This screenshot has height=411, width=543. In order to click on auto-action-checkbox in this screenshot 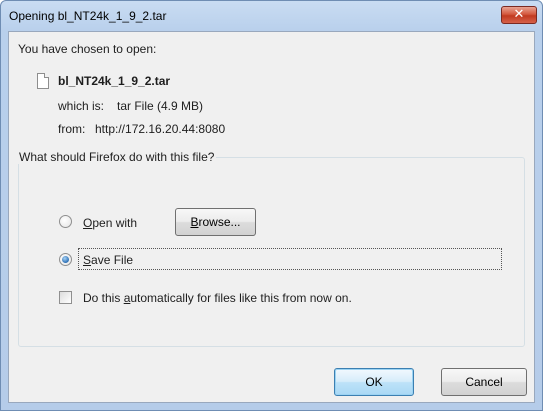, I will do `click(65, 297)`.